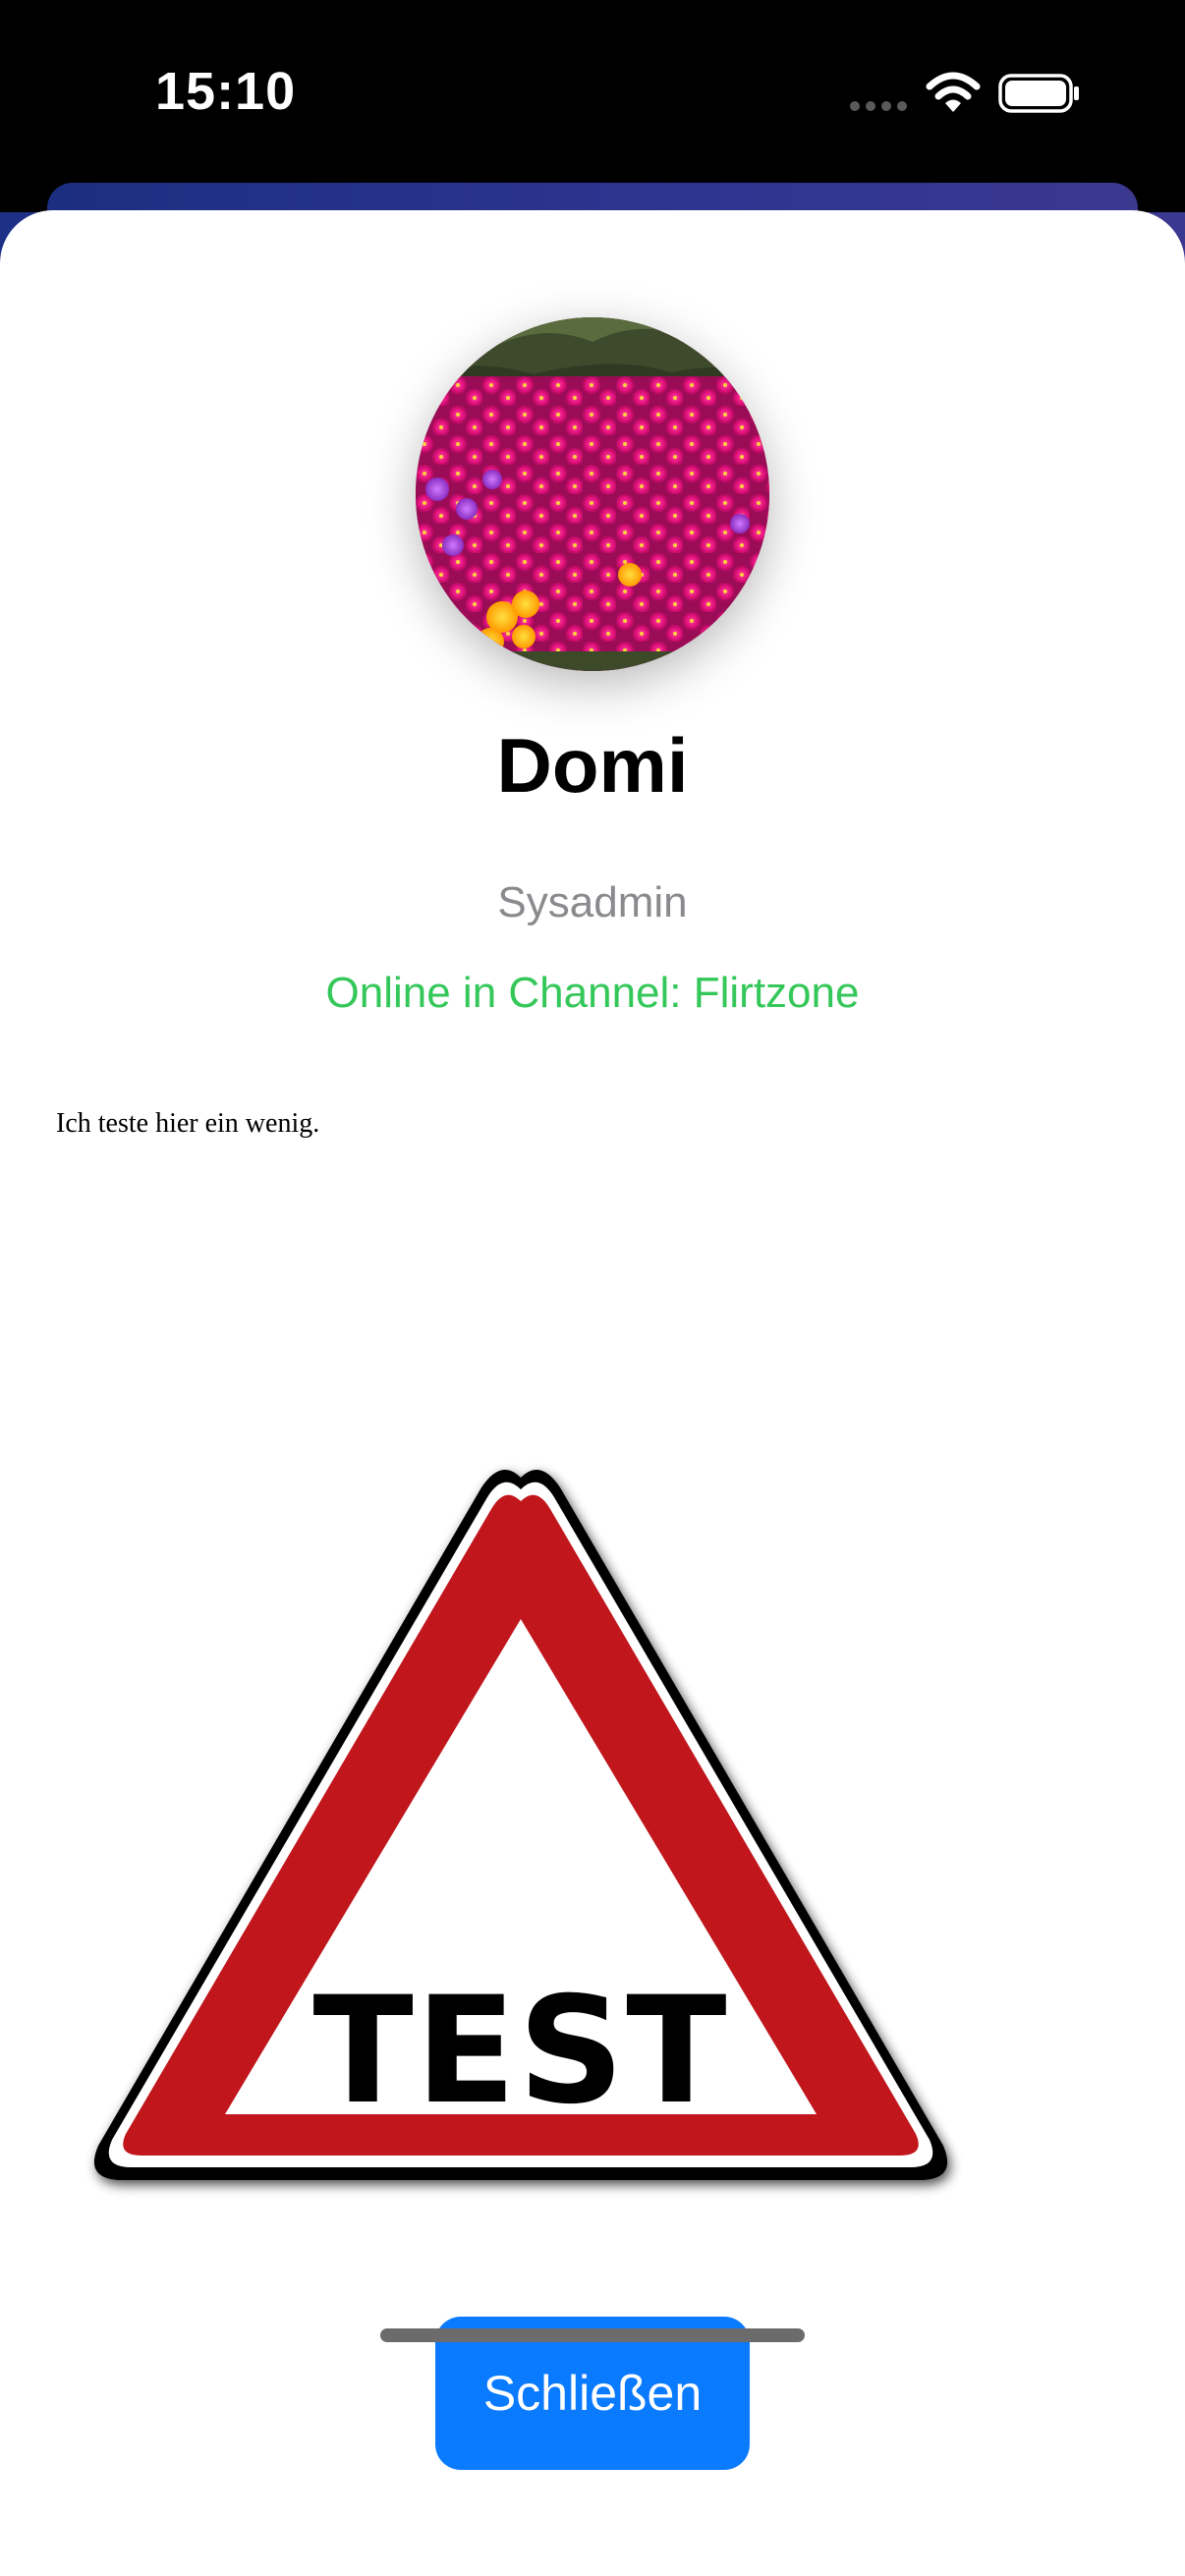 The width and height of the screenshot is (1185, 2576). I want to click on avatar, so click(592, 494).